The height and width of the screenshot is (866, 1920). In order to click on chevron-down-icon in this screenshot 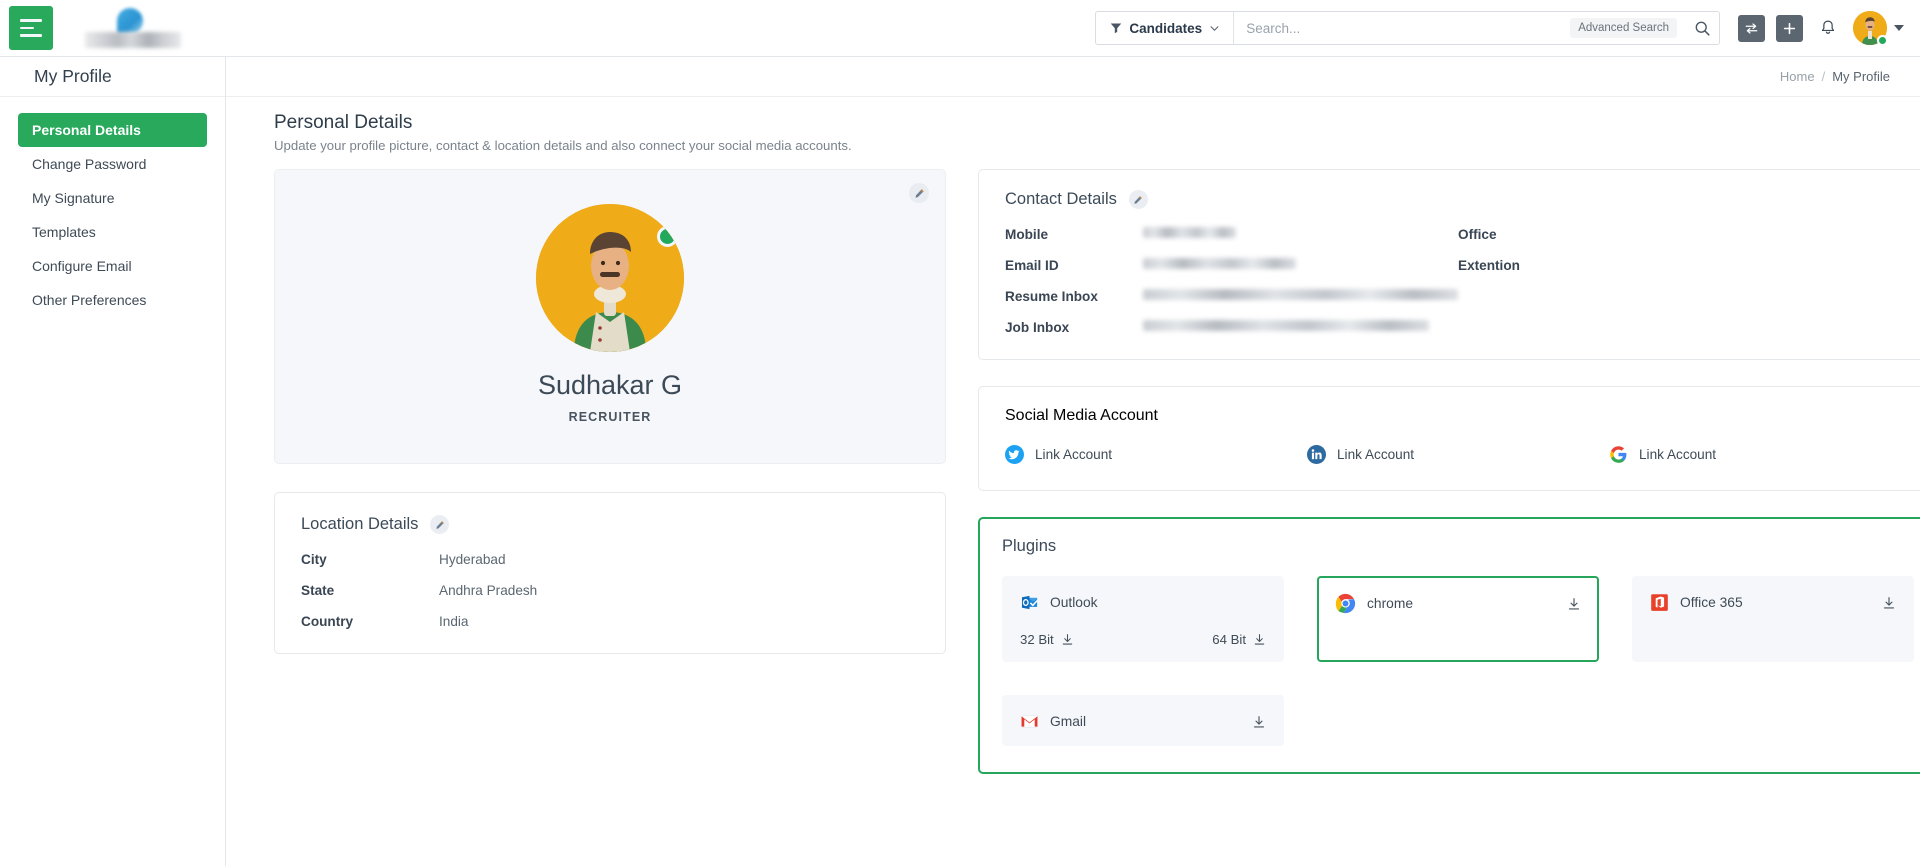, I will do `click(1214, 28)`.